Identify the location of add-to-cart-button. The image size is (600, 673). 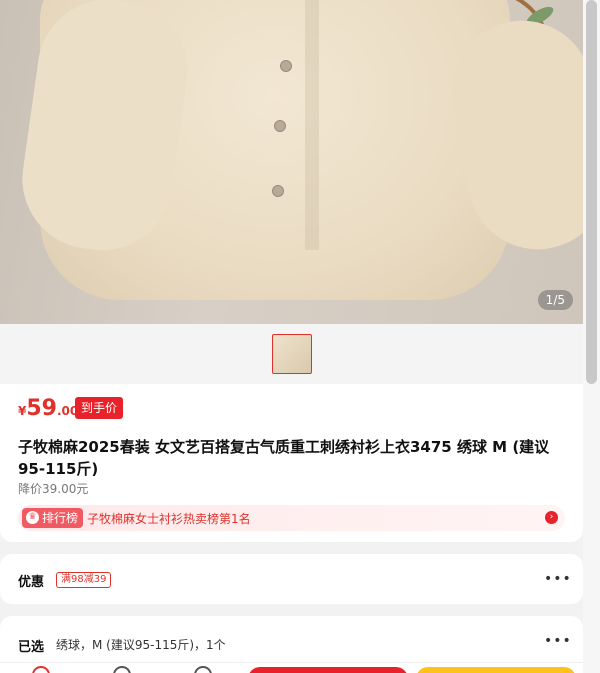
(328, 670).